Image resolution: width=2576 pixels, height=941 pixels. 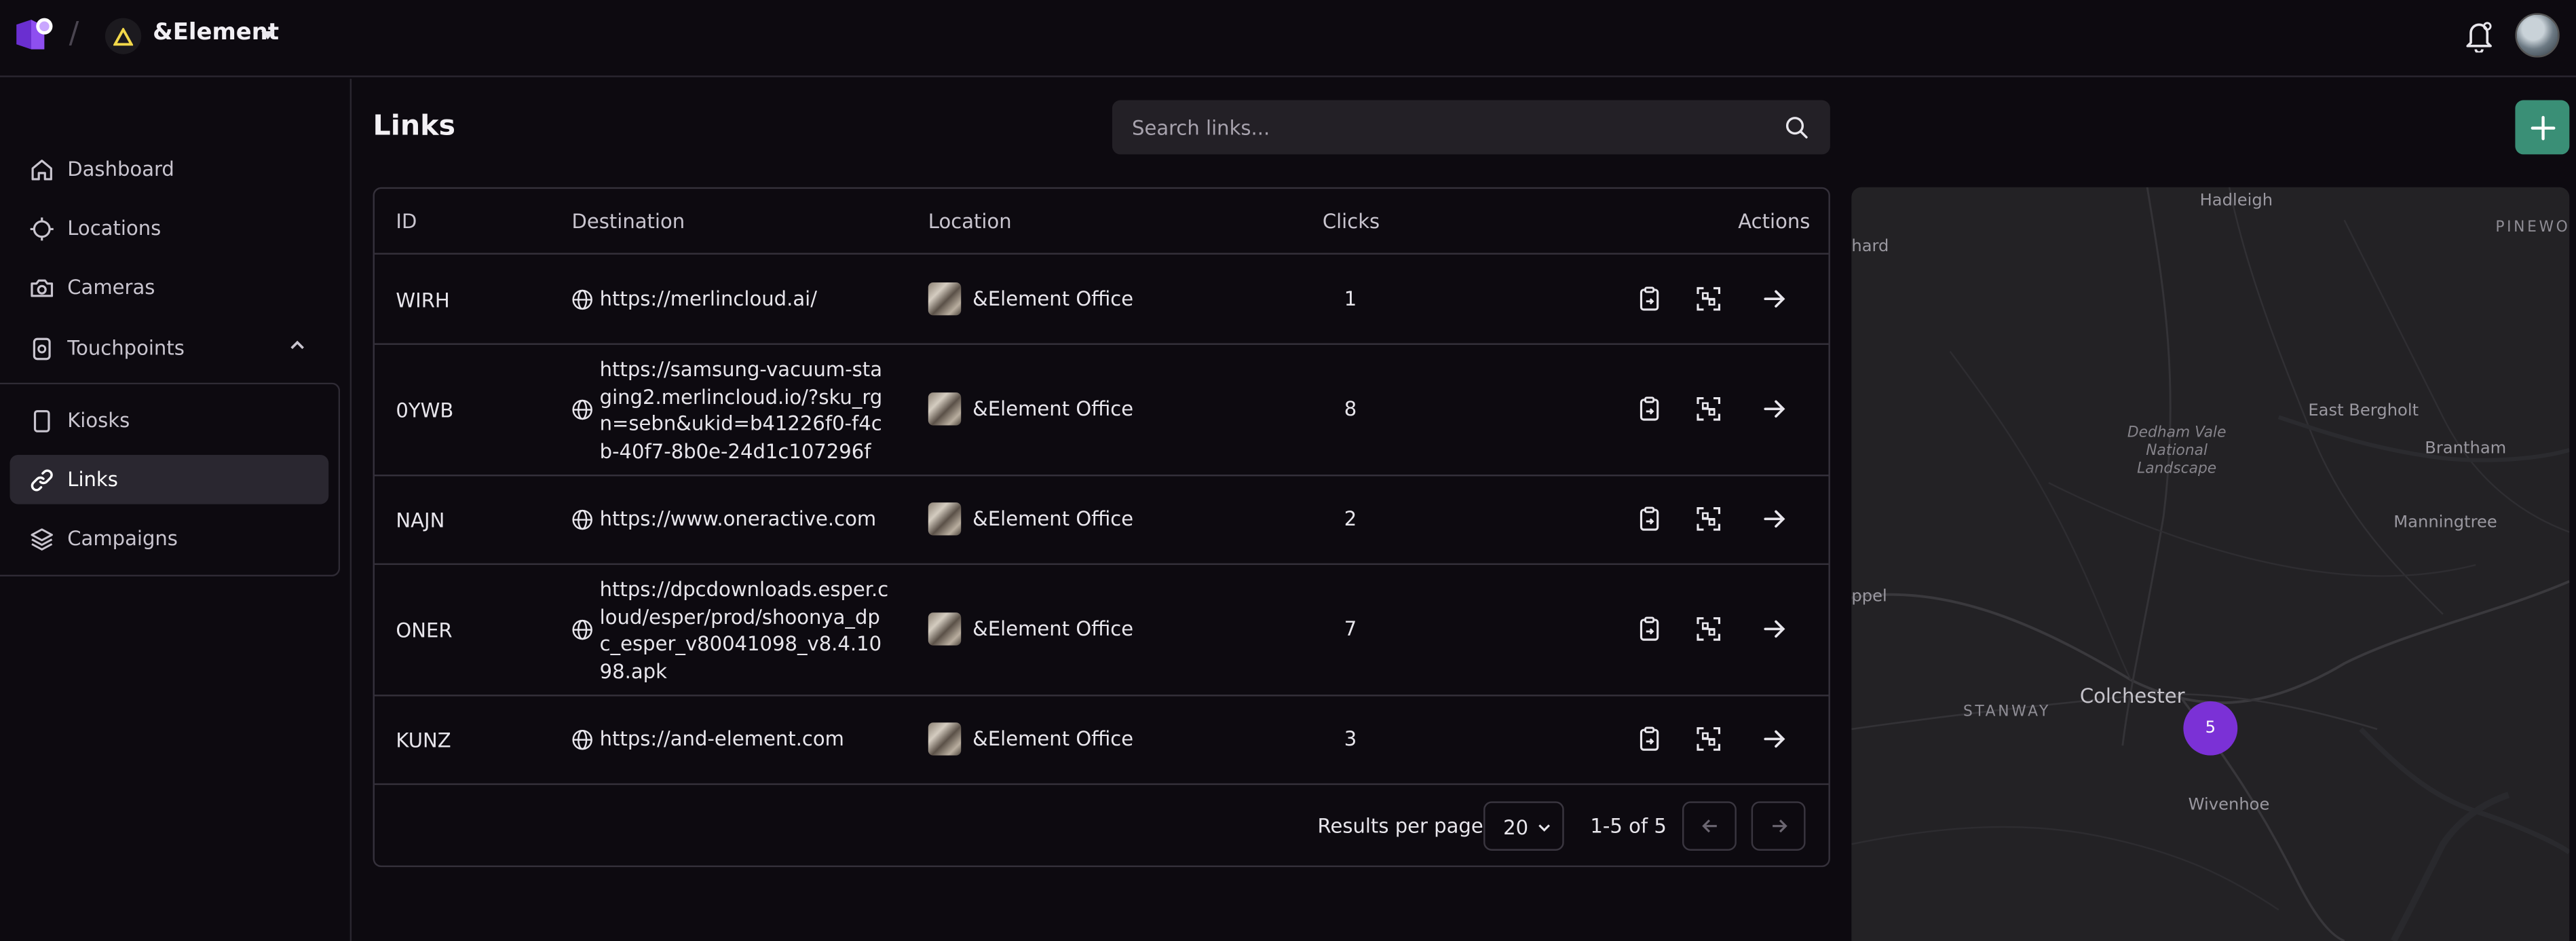 What do you see at coordinates (415, 126) in the screenshot?
I see `page-title: Links` at bounding box center [415, 126].